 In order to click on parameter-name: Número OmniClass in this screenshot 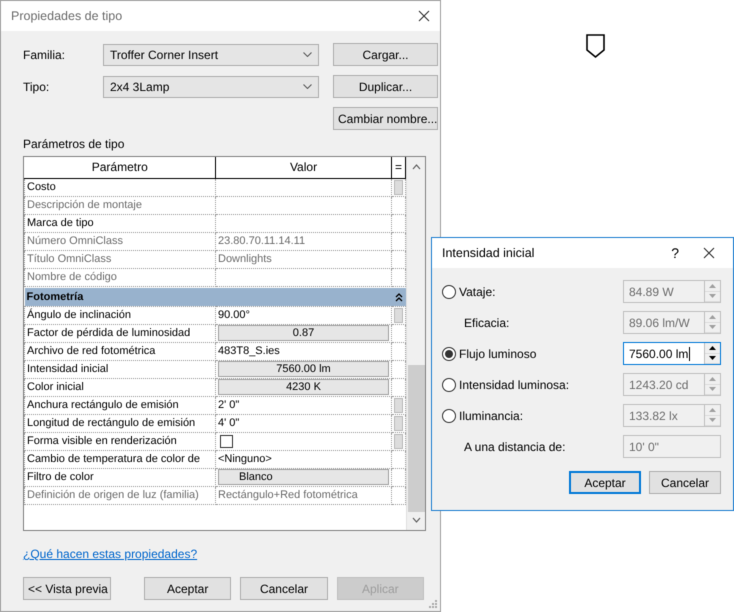, I will do `click(120, 241)`.